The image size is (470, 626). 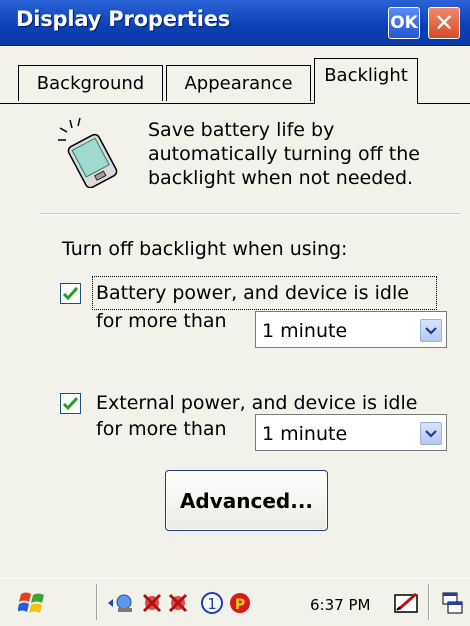 I want to click on window-title: Display Properties, so click(x=123, y=19).